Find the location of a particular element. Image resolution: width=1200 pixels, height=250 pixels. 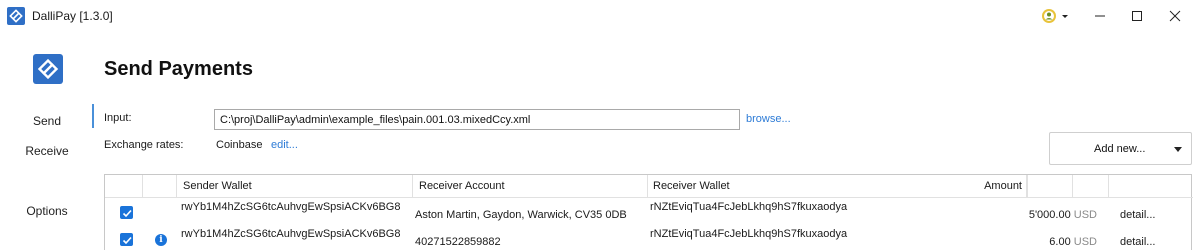

sidebar-item-send: Send is located at coordinates (47, 121).